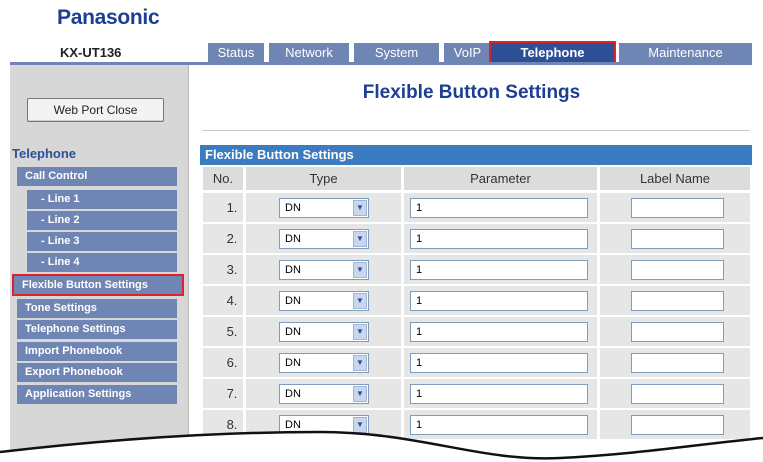  What do you see at coordinates (471, 92) in the screenshot?
I see `page-title: Flexible Button Settings` at bounding box center [471, 92].